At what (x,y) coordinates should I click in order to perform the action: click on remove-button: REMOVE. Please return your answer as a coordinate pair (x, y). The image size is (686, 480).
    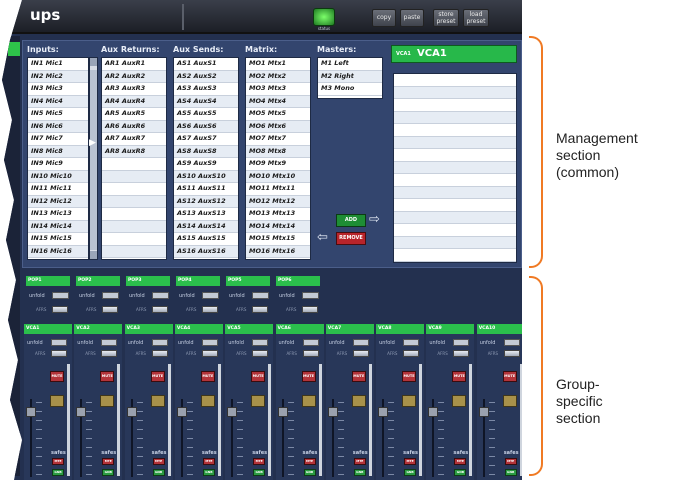
    Looking at the image, I should click on (351, 238).